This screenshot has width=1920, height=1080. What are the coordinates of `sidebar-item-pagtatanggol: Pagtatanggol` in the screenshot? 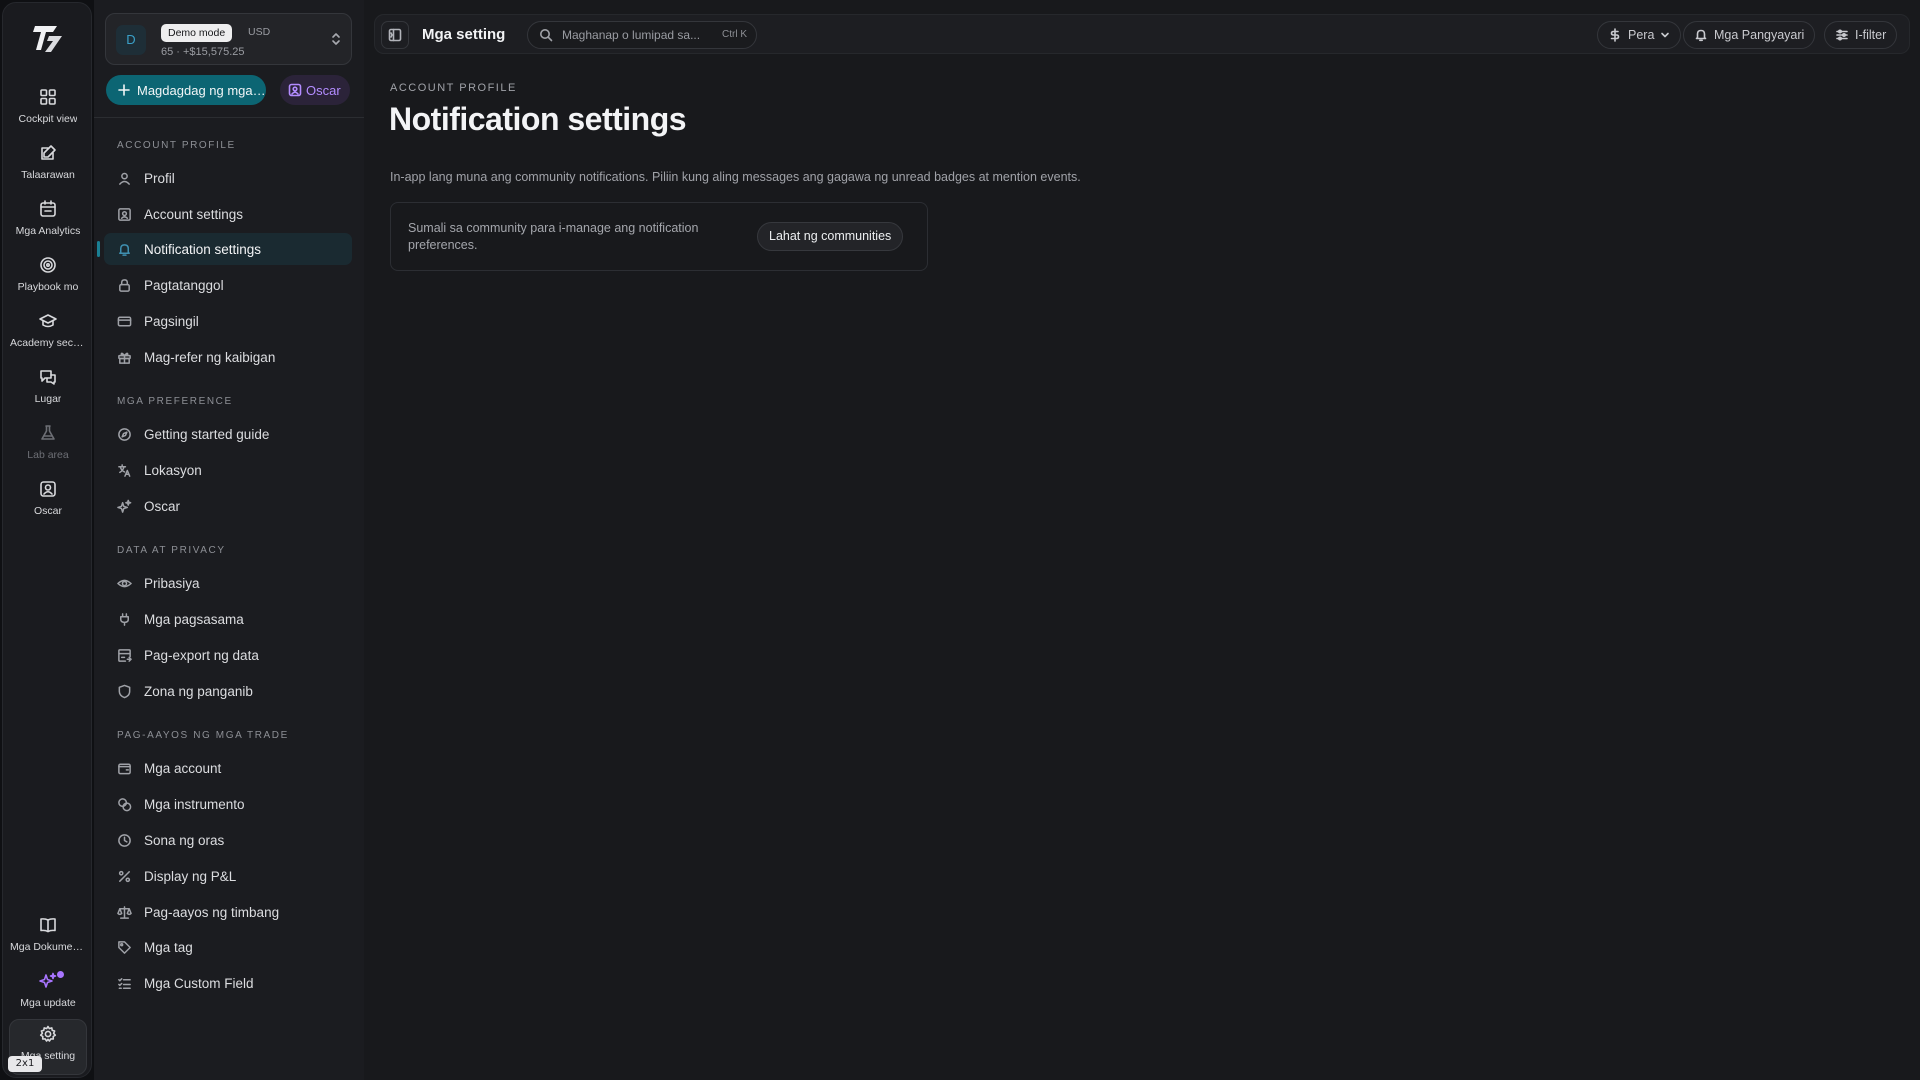 It's located at (228, 285).